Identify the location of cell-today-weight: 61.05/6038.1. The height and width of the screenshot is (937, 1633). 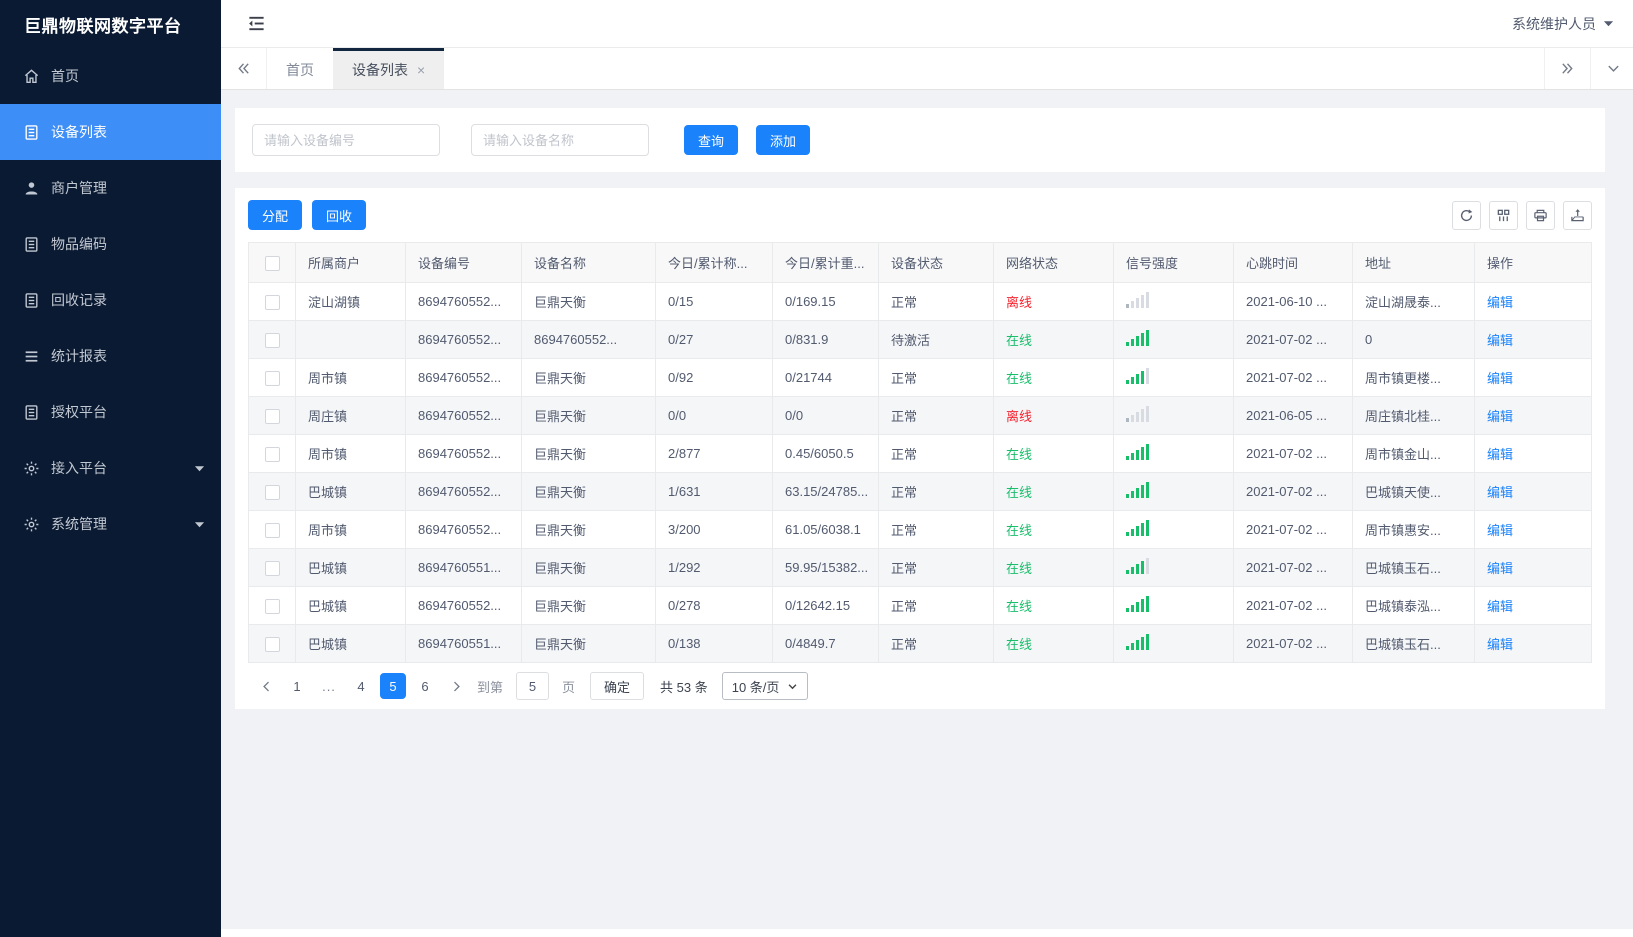
(825, 529).